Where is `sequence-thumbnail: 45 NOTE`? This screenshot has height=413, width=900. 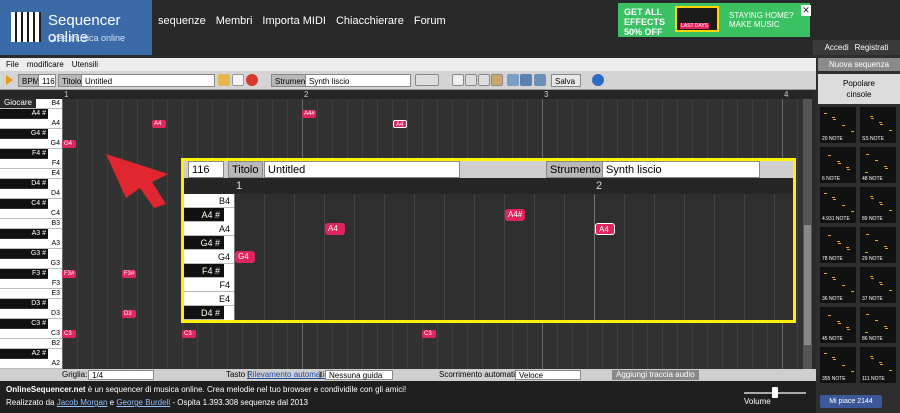
sequence-thumbnail: 45 NOTE is located at coordinates (838, 325).